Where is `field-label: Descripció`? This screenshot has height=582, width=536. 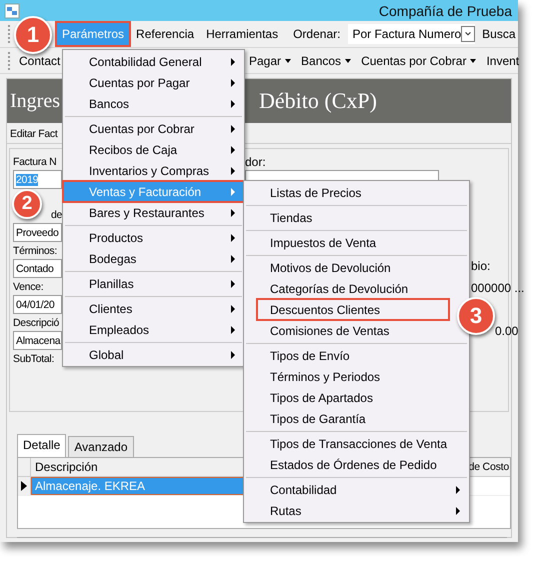
field-label: Descripció is located at coordinates (36, 323).